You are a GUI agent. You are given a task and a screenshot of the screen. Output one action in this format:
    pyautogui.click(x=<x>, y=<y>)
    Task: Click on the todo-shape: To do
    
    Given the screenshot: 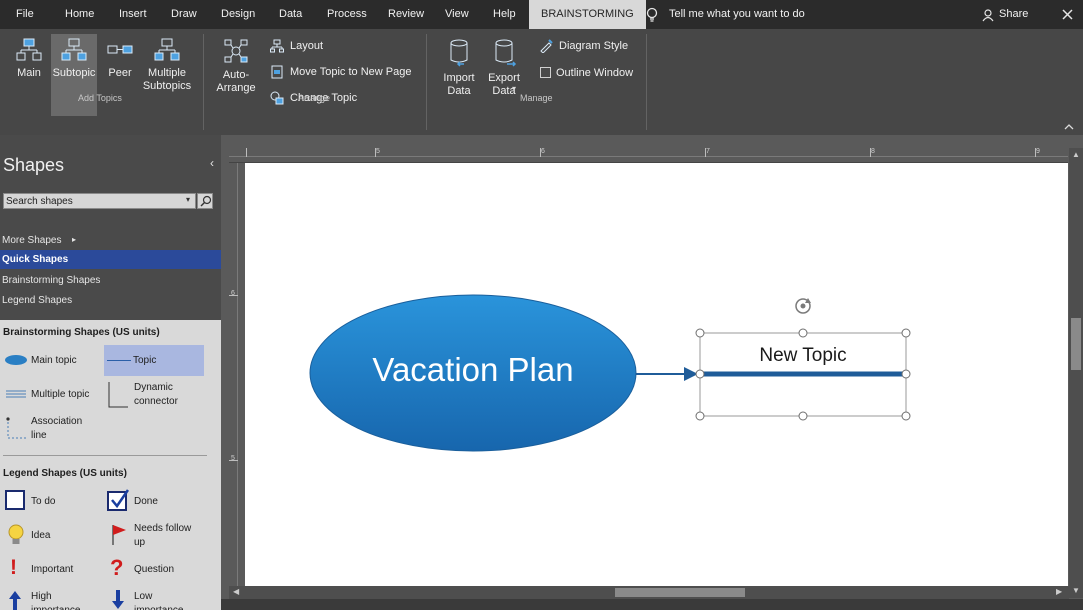 What is the action you would take?
    pyautogui.click(x=43, y=501)
    